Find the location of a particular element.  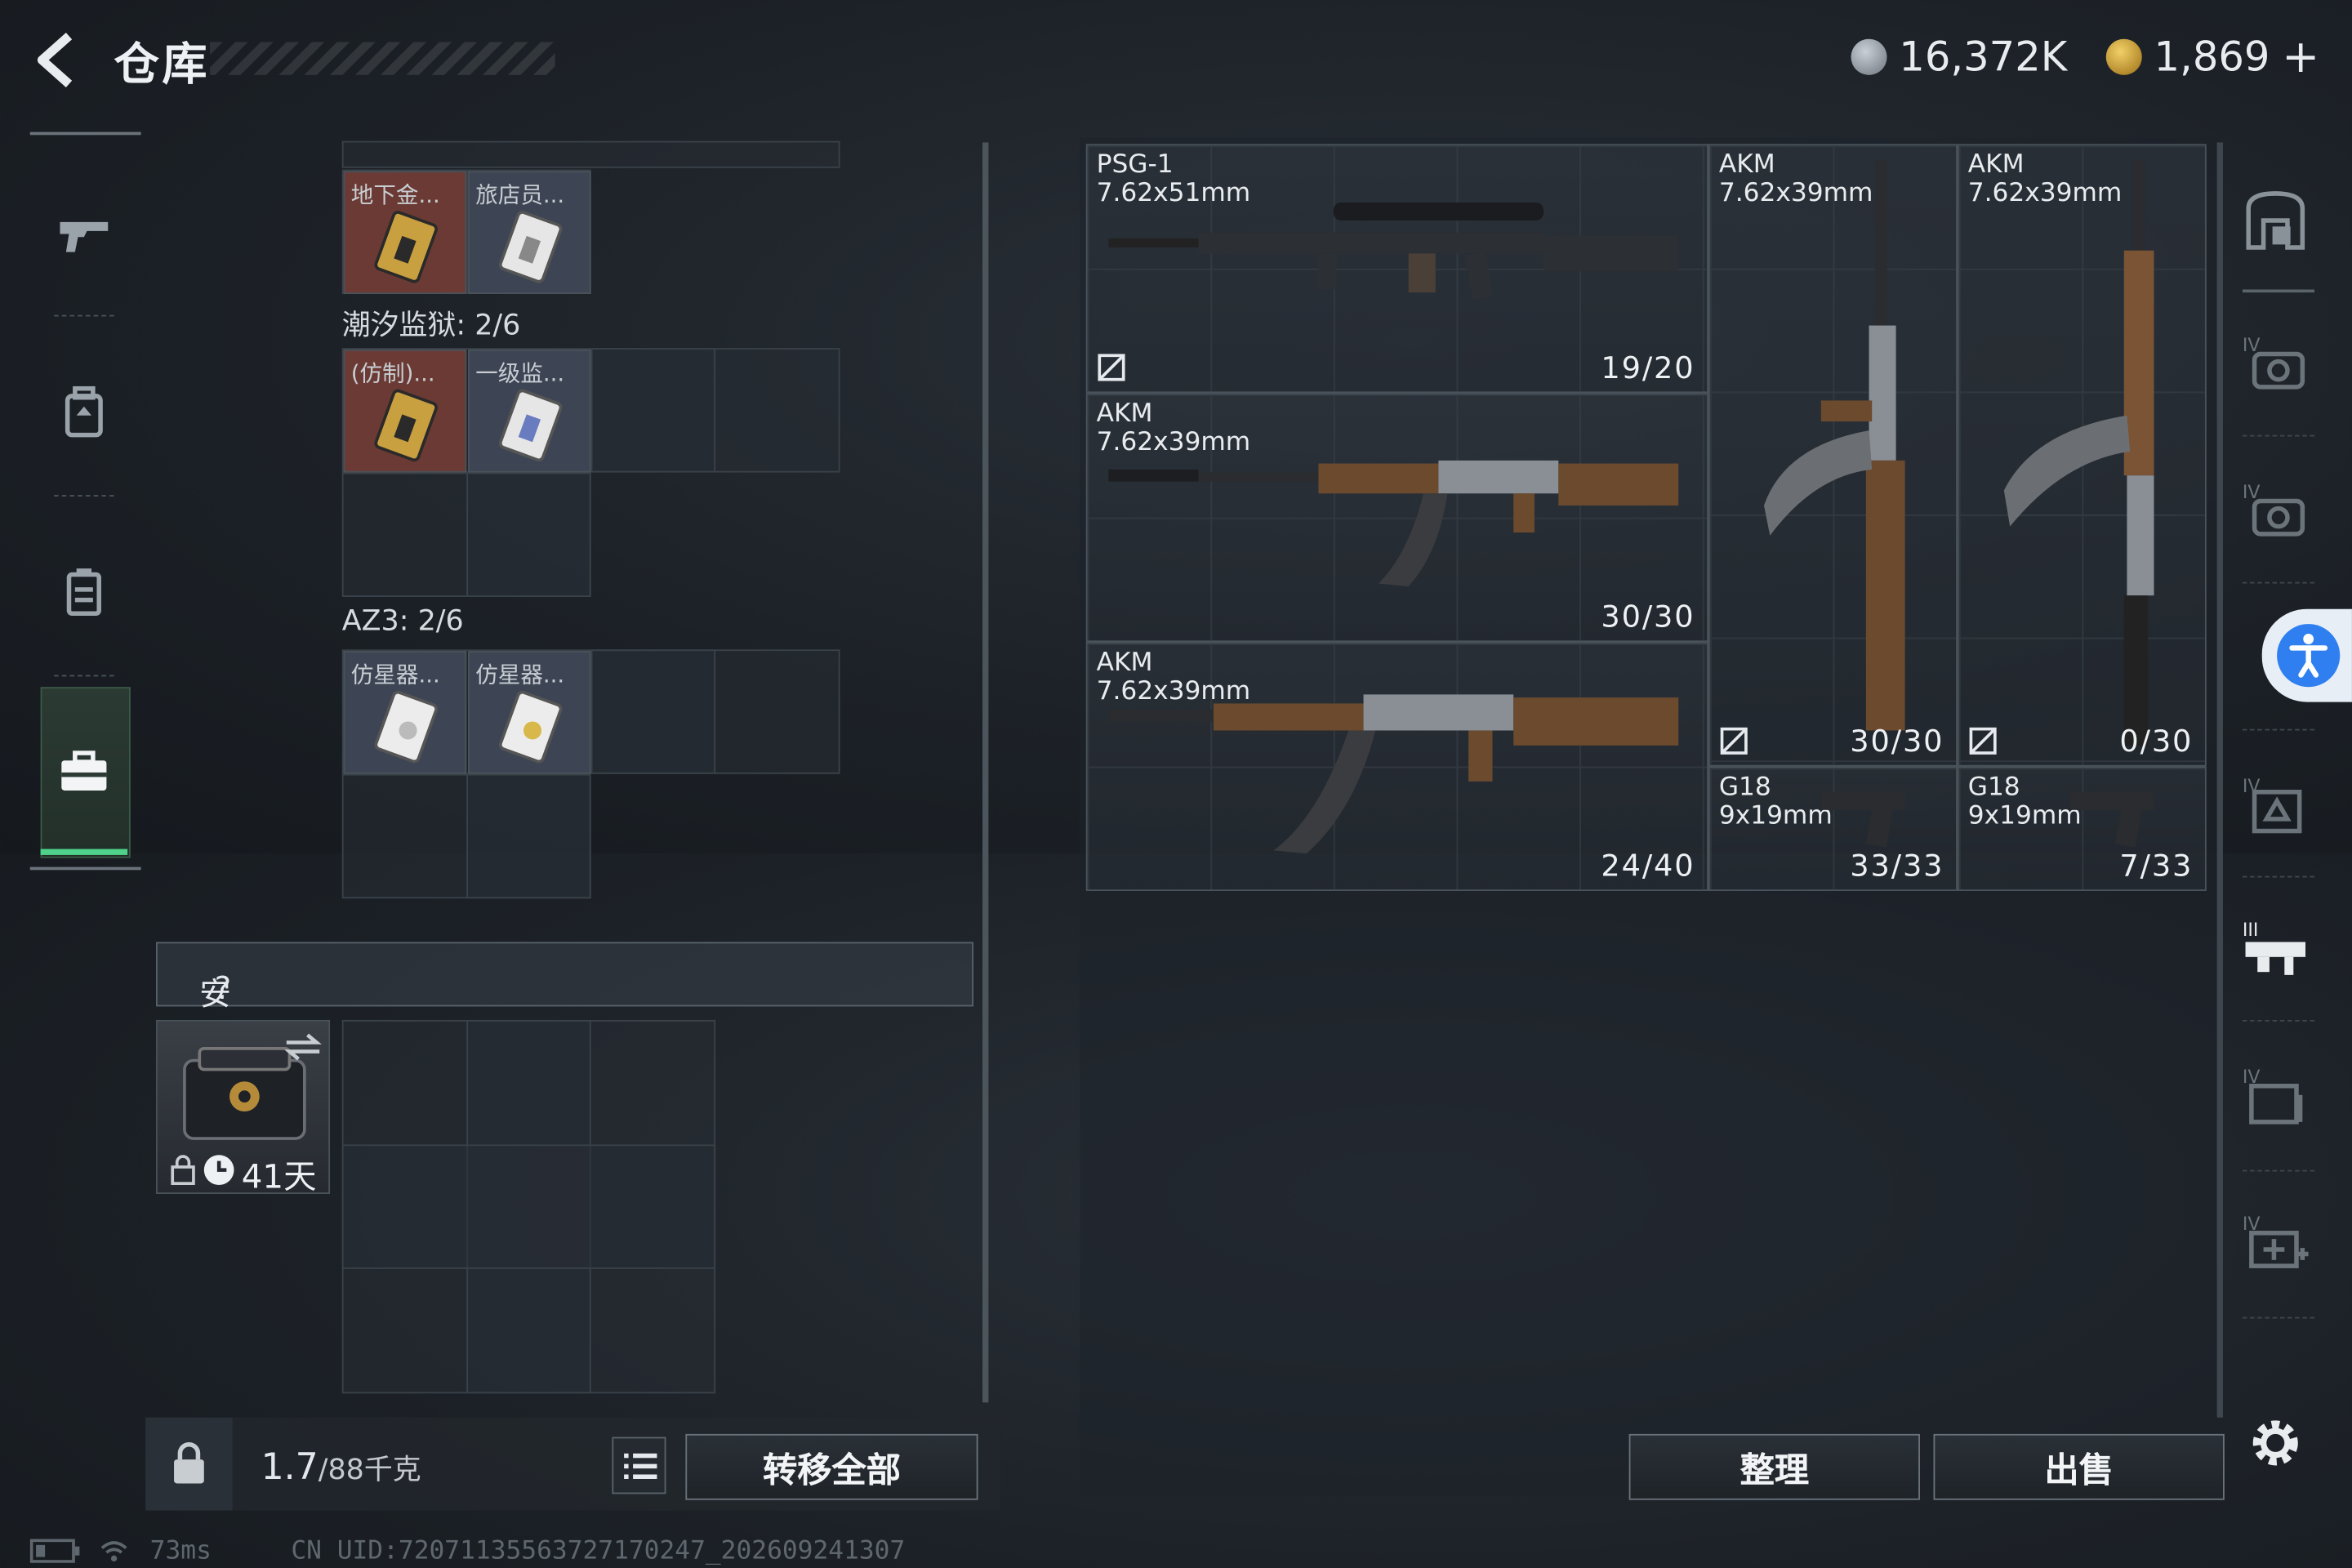

helmet-category-icon: IV is located at coordinates (2276, 363).